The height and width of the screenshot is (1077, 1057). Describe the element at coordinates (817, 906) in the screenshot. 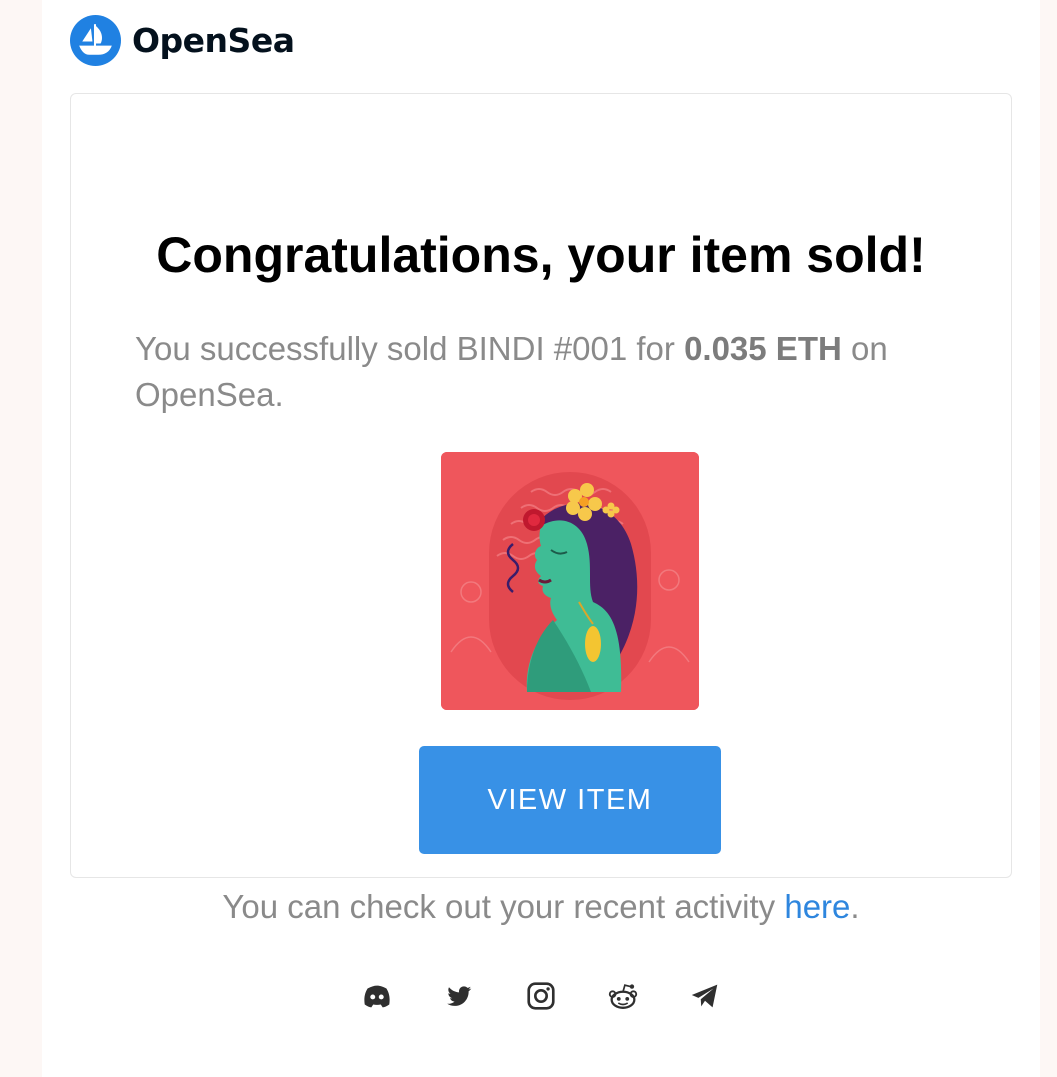

I see `activity-here-link: here` at that location.